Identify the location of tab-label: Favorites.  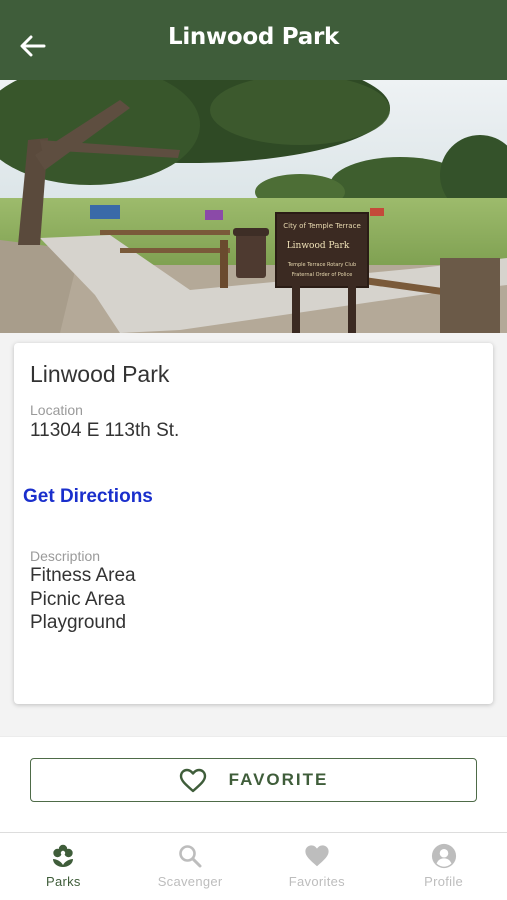
(316, 881).